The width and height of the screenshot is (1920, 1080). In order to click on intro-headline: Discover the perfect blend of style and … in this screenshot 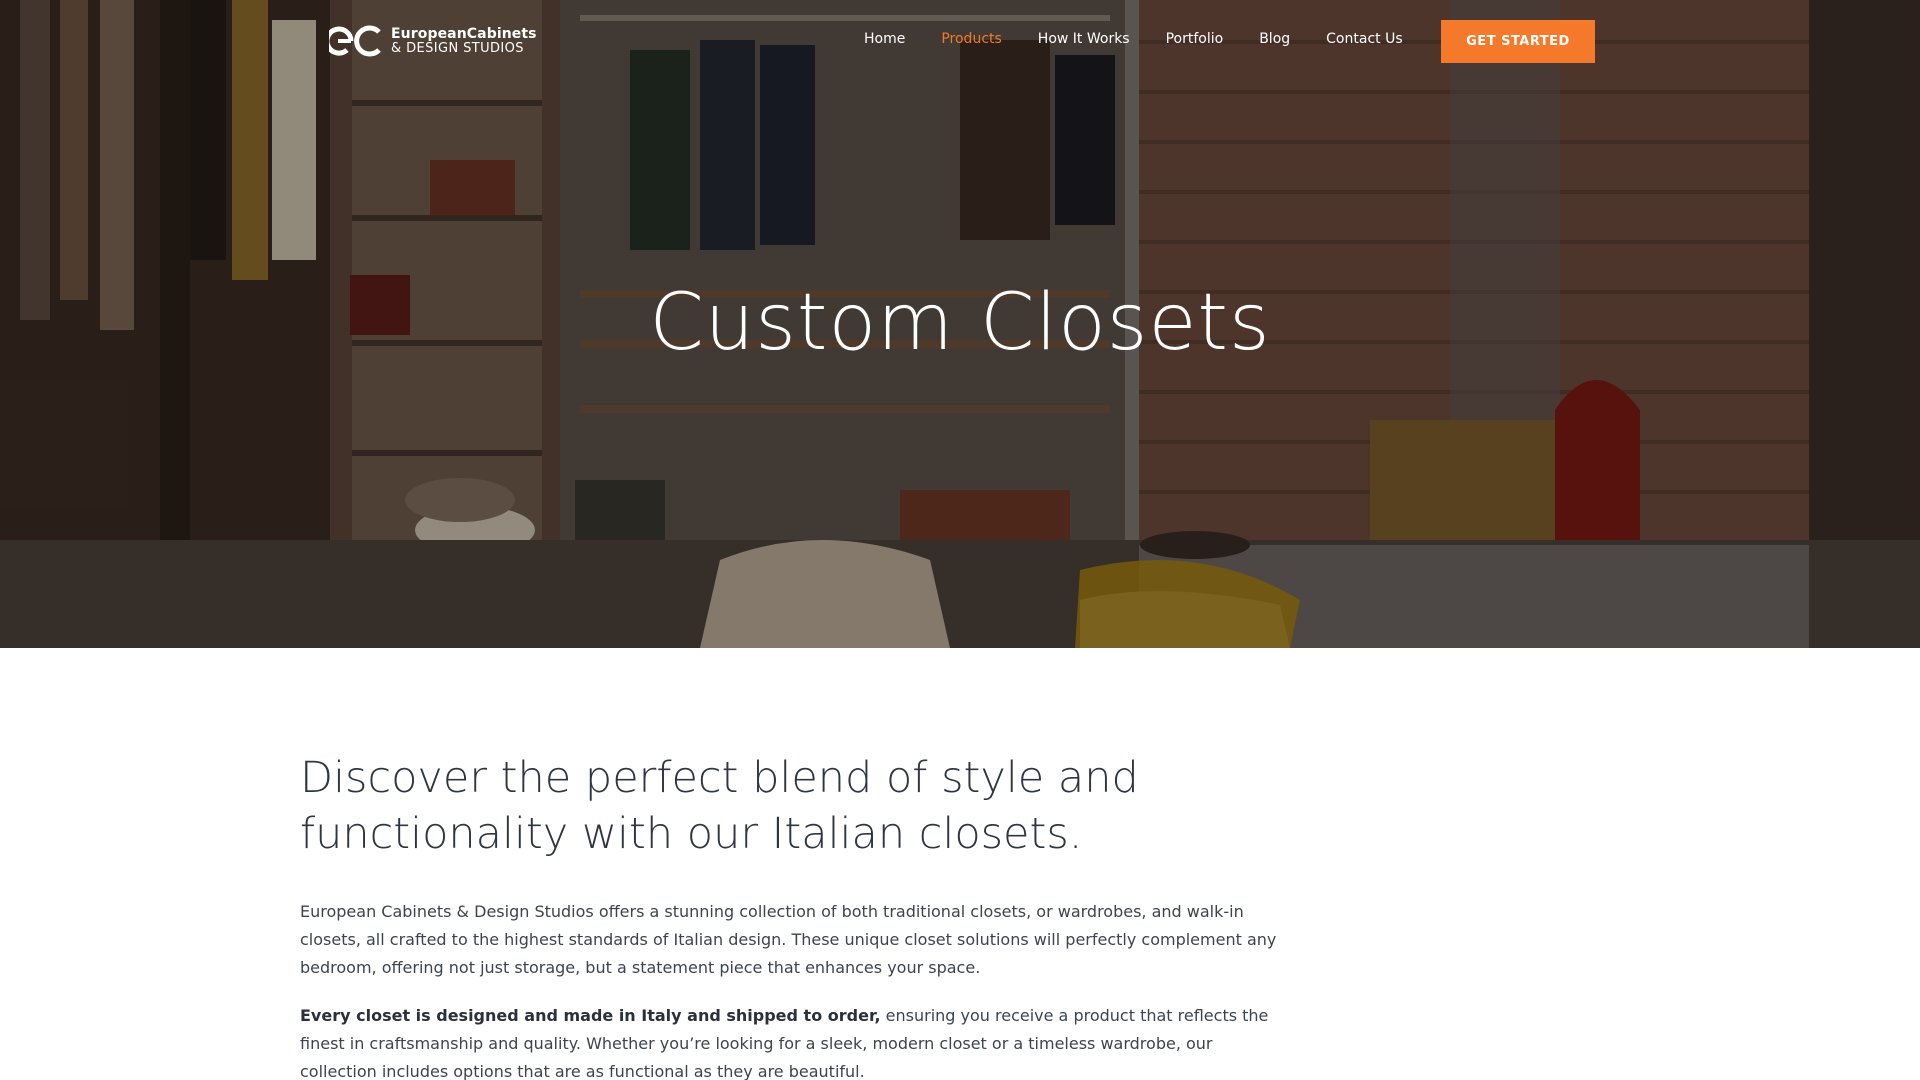, I will do `click(719, 806)`.